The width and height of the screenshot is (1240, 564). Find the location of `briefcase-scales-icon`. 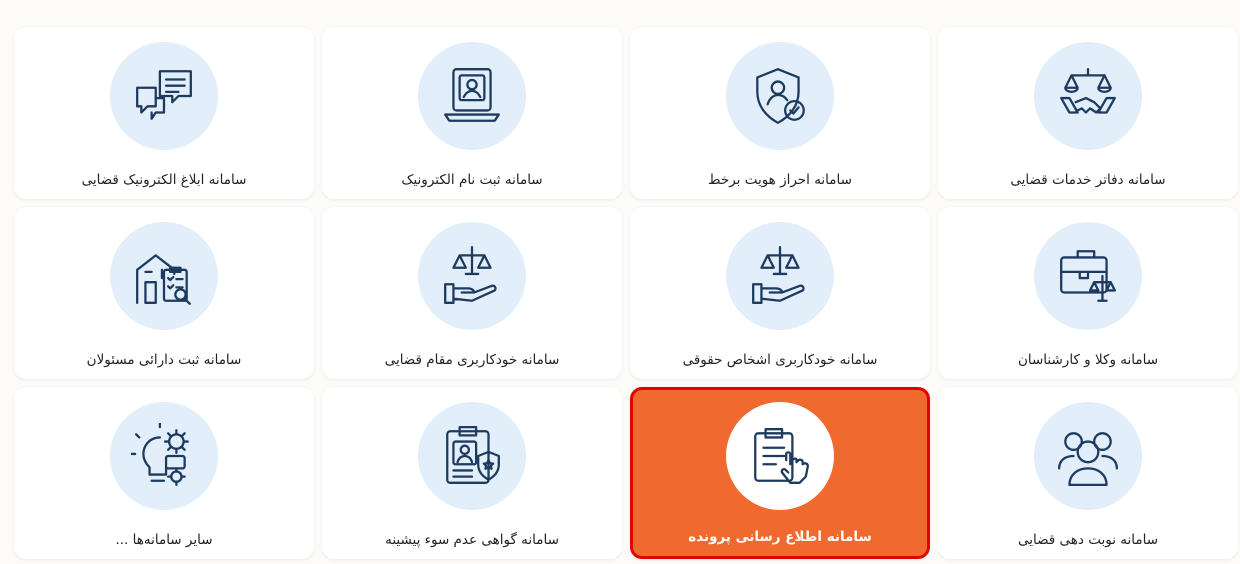

briefcase-scales-icon is located at coordinates (1088, 276).